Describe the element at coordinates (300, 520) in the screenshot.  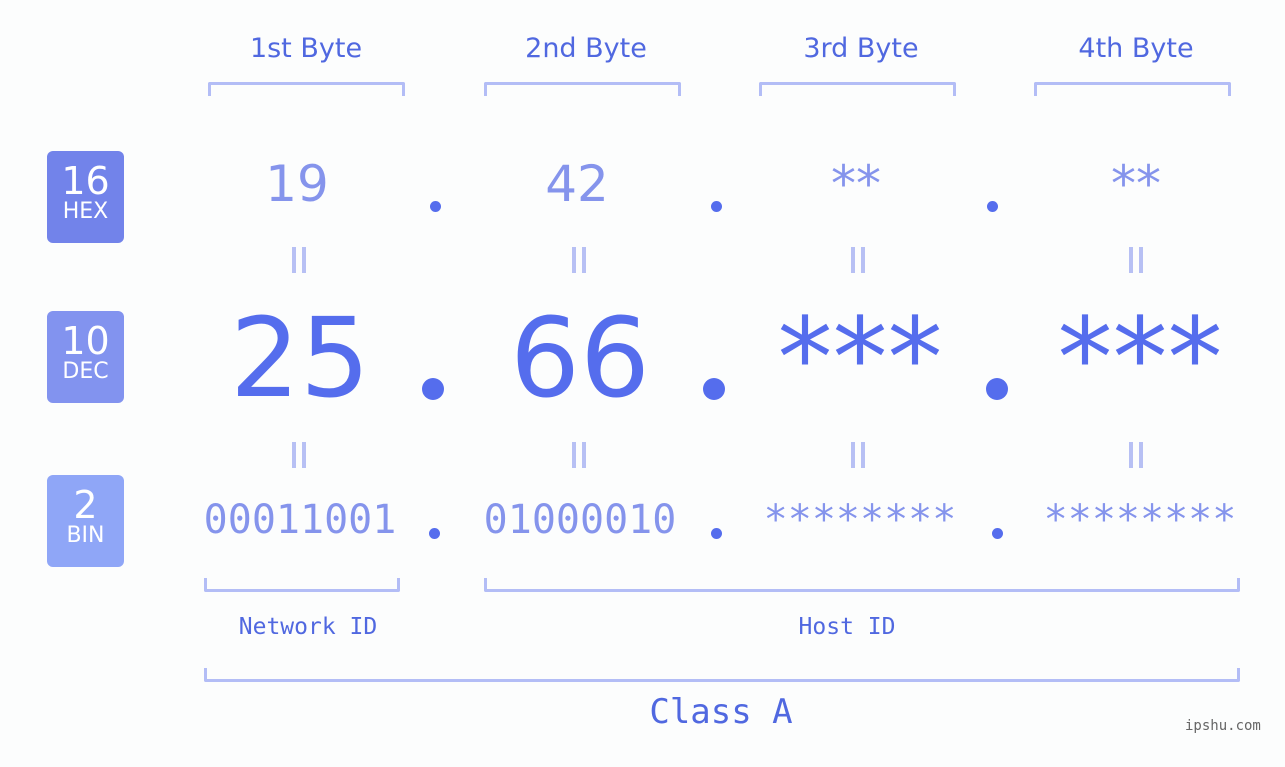
I see `bin-octet-1: 00011001` at that location.